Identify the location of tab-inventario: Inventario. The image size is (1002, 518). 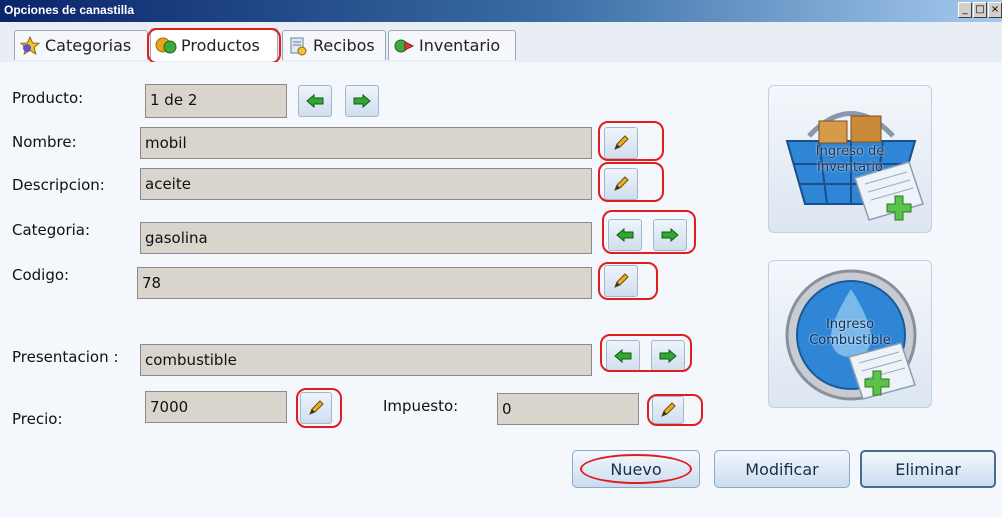
(452, 45).